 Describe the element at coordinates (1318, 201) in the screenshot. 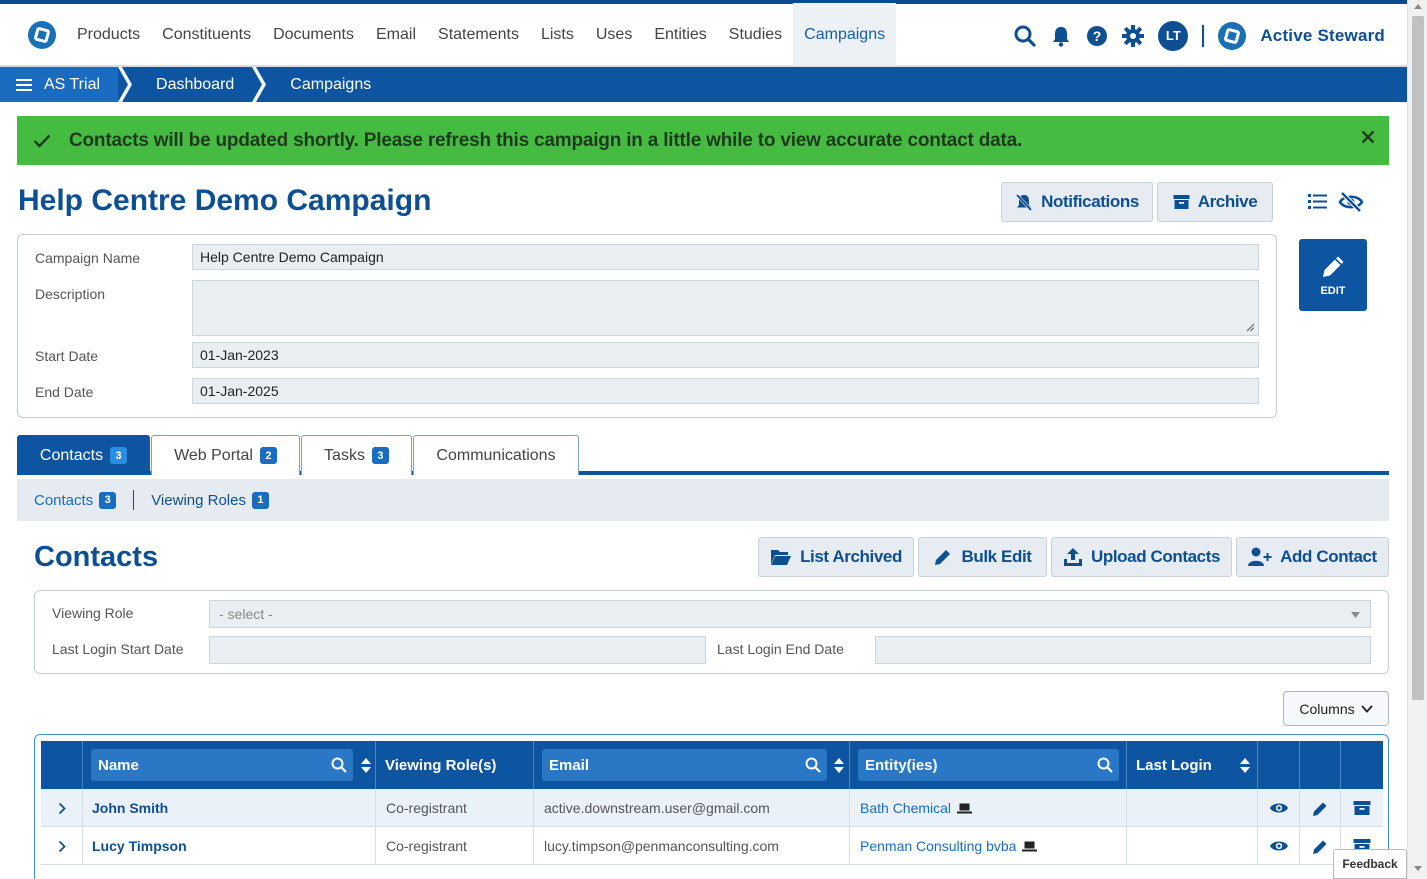

I see `list-icon` at that location.